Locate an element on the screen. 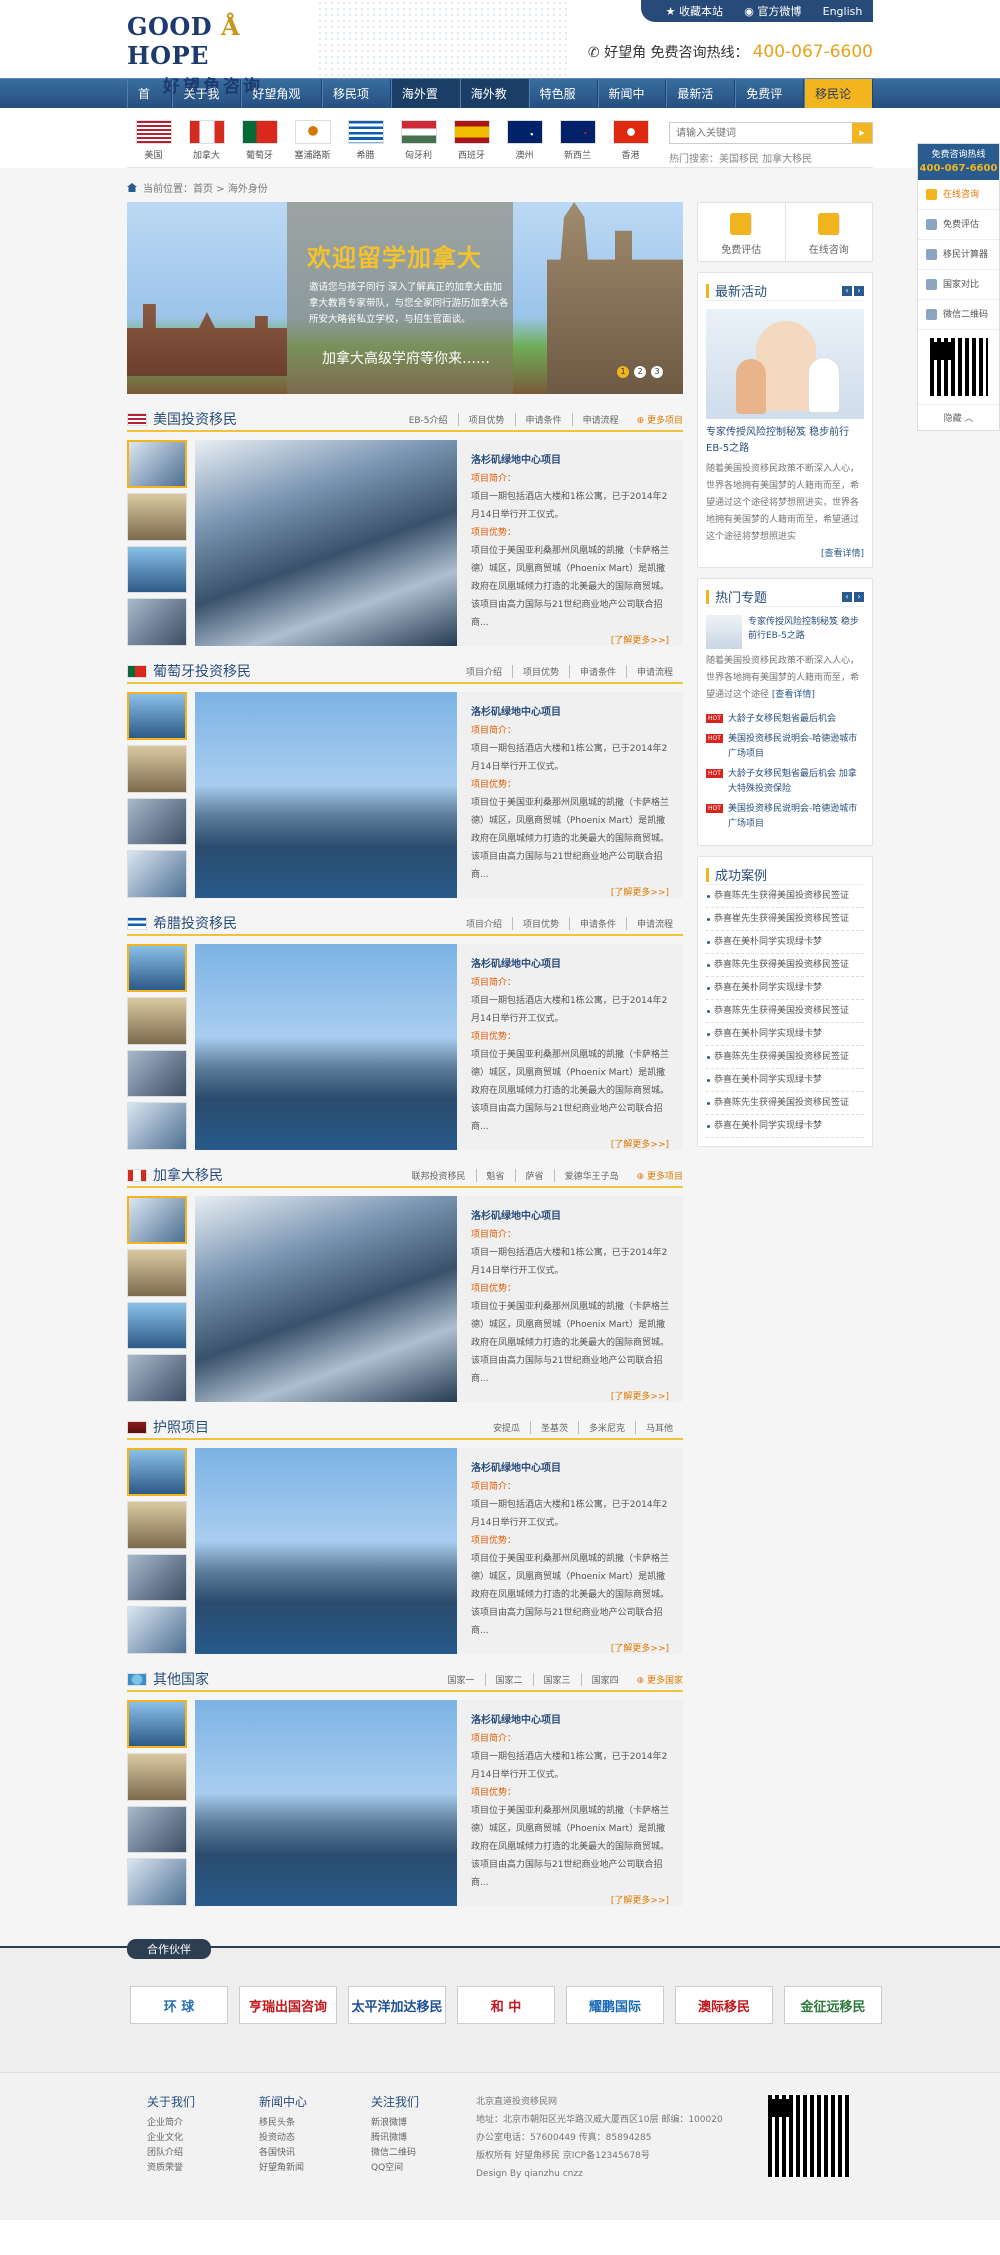 Image resolution: width=1000 pixels, height=2255 pixels. hot-topic-image is located at coordinates (724, 632).